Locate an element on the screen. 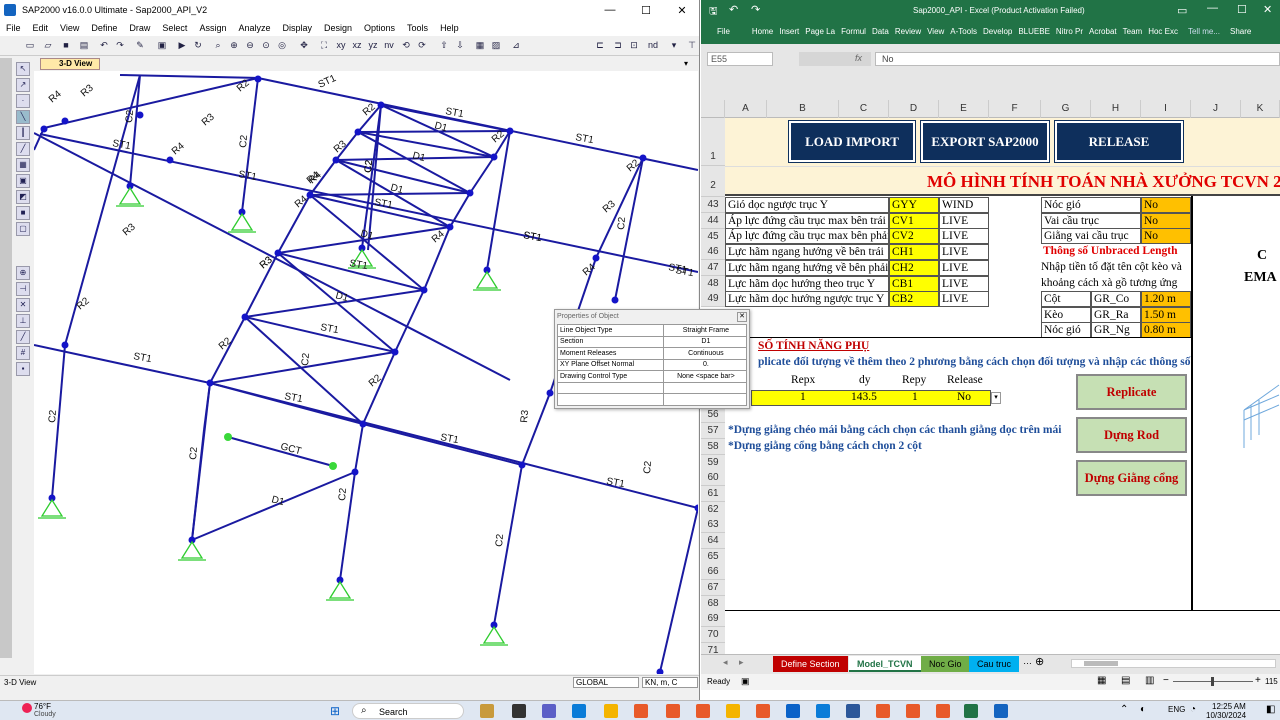 The image size is (1280, 720). notification-icon: ◧ is located at coordinates (1270, 709).